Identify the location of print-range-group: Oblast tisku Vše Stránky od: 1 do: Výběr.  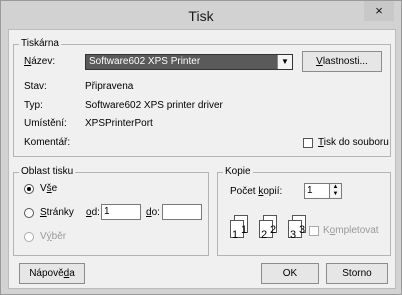
(111, 211).